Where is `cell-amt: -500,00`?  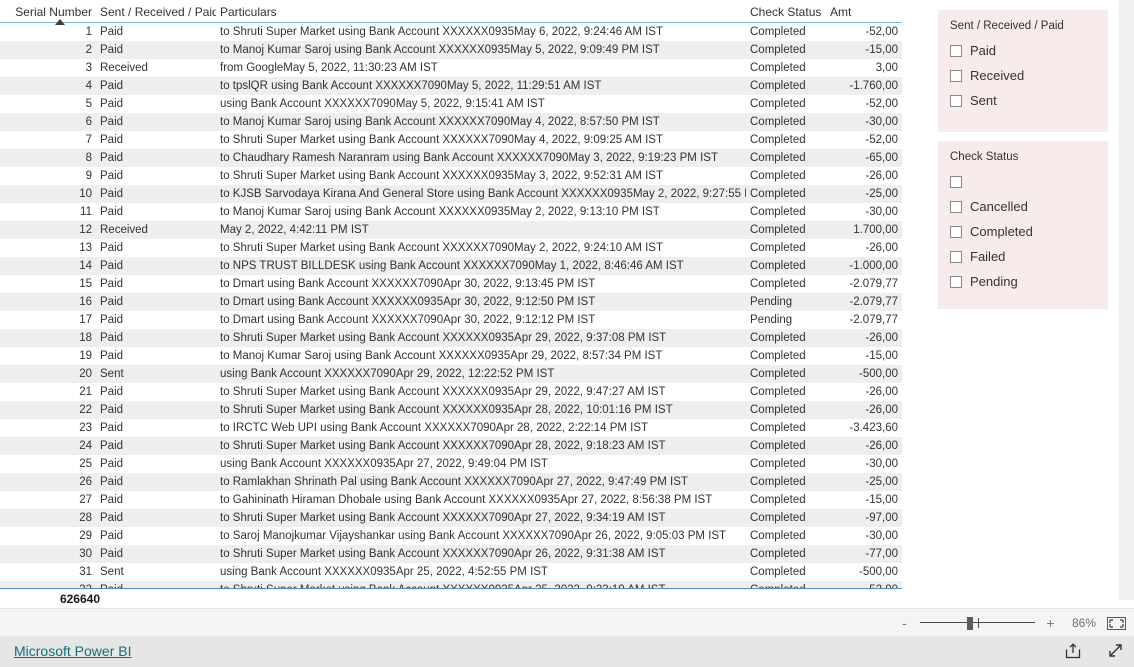
cell-amt: -500,00 is located at coordinates (864, 374).